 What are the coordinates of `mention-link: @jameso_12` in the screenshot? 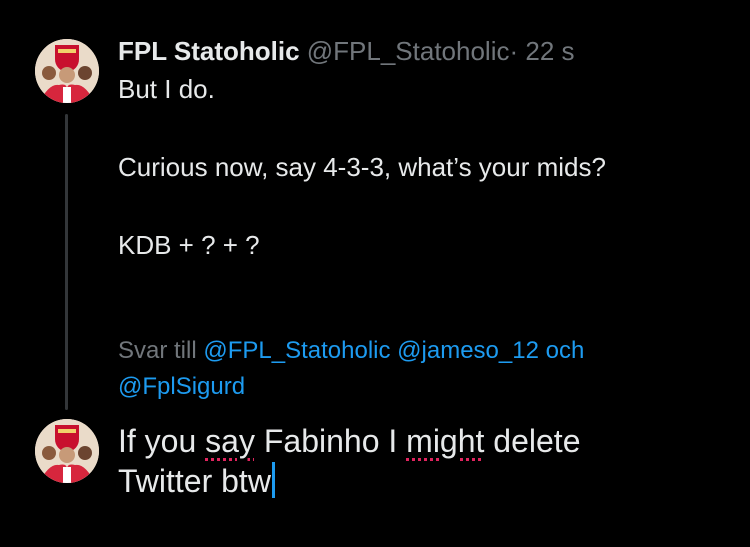 It's located at (468, 350).